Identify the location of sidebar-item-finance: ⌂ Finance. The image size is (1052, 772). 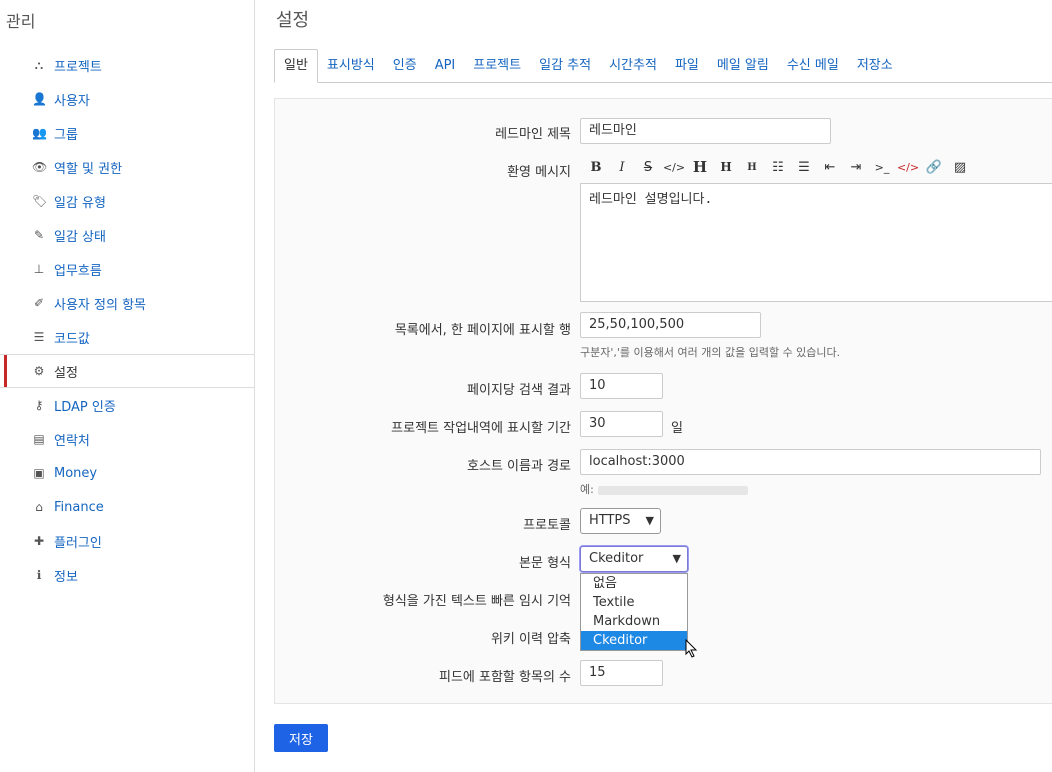
(127, 507).